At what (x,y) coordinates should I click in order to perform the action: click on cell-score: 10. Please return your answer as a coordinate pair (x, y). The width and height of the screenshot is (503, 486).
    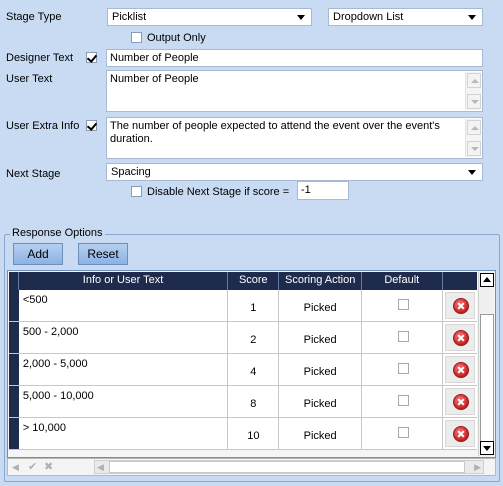
    Looking at the image, I should click on (254, 433).